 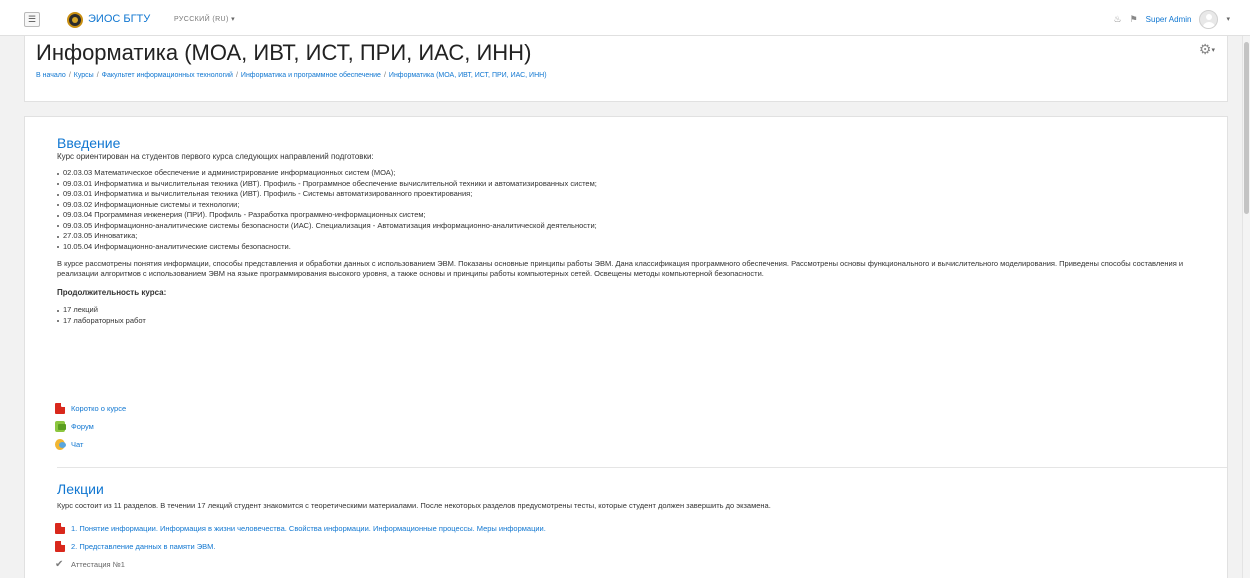 What do you see at coordinates (167, 75) in the screenshot?
I see `breadcrumb-faculty: Факультет информационных технологий` at bounding box center [167, 75].